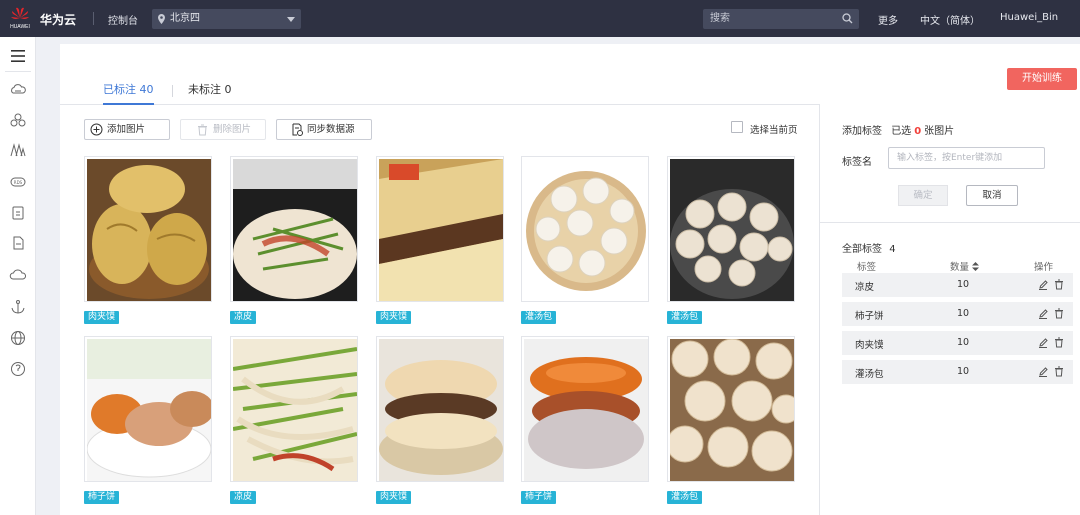  I want to click on label-name: 肉夹馍, so click(869, 345).